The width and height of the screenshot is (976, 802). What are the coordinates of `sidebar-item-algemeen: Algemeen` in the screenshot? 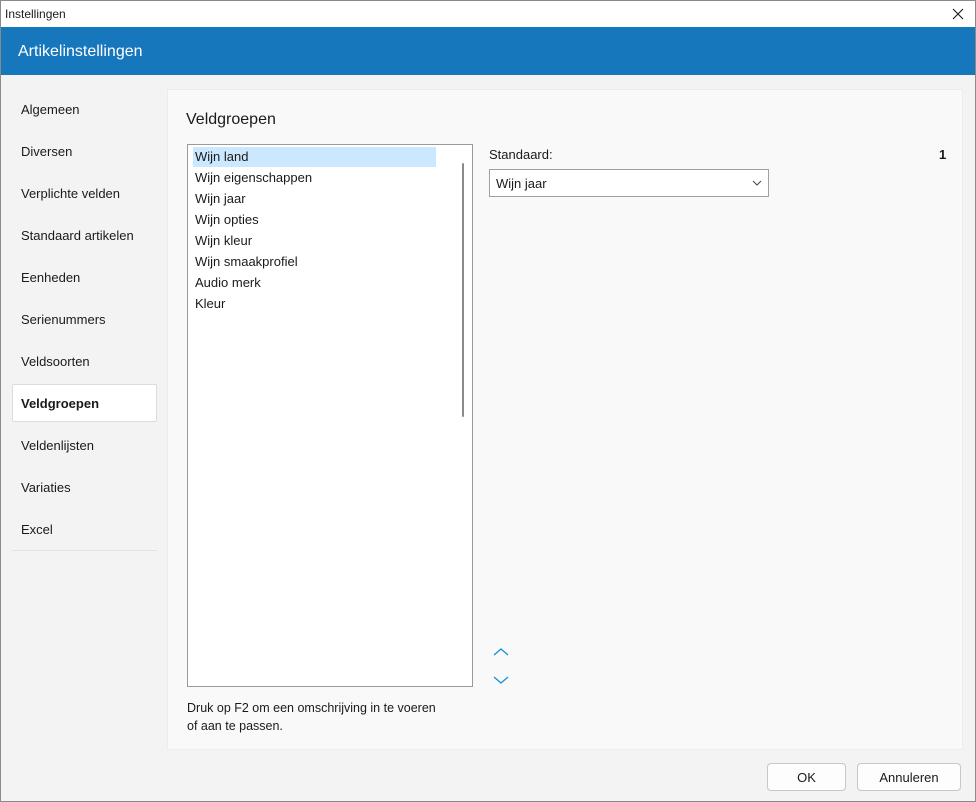 It's located at (84, 109).